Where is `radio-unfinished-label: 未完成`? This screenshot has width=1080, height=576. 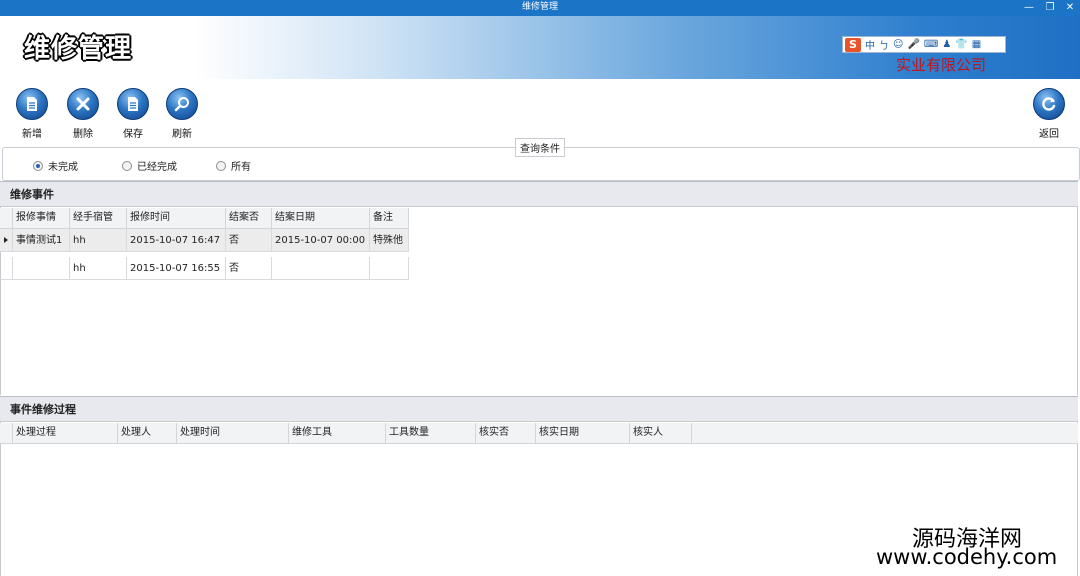 radio-unfinished-label: 未完成 is located at coordinates (63, 167).